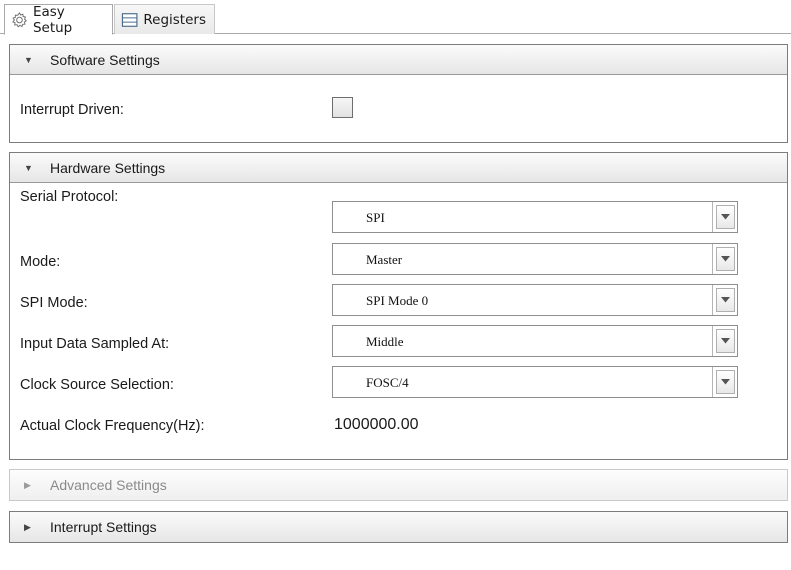  I want to click on select-value: Middle, so click(385, 341).